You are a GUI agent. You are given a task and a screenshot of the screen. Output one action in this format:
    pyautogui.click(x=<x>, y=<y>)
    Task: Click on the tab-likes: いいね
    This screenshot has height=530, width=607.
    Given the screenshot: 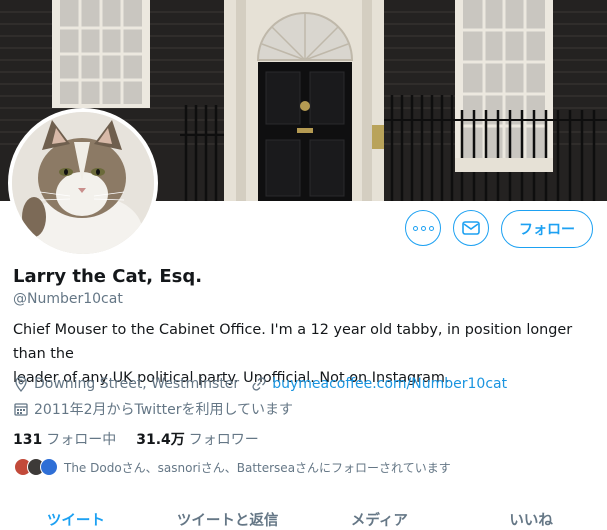 What is the action you would take?
    pyautogui.click(x=531, y=515)
    